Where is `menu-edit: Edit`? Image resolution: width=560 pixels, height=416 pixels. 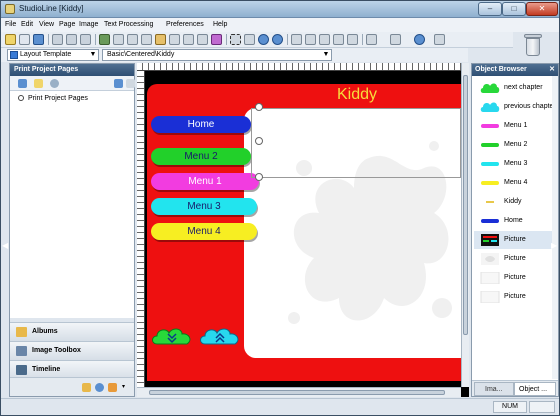 menu-edit: Edit is located at coordinates (27, 24).